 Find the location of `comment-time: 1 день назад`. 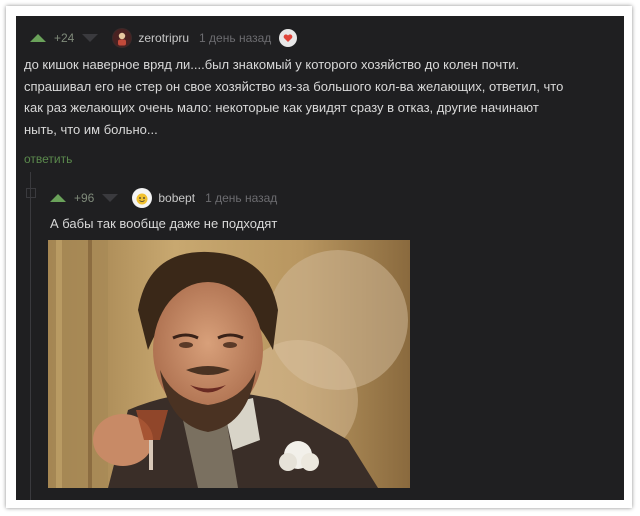

comment-time: 1 день назад is located at coordinates (235, 38).